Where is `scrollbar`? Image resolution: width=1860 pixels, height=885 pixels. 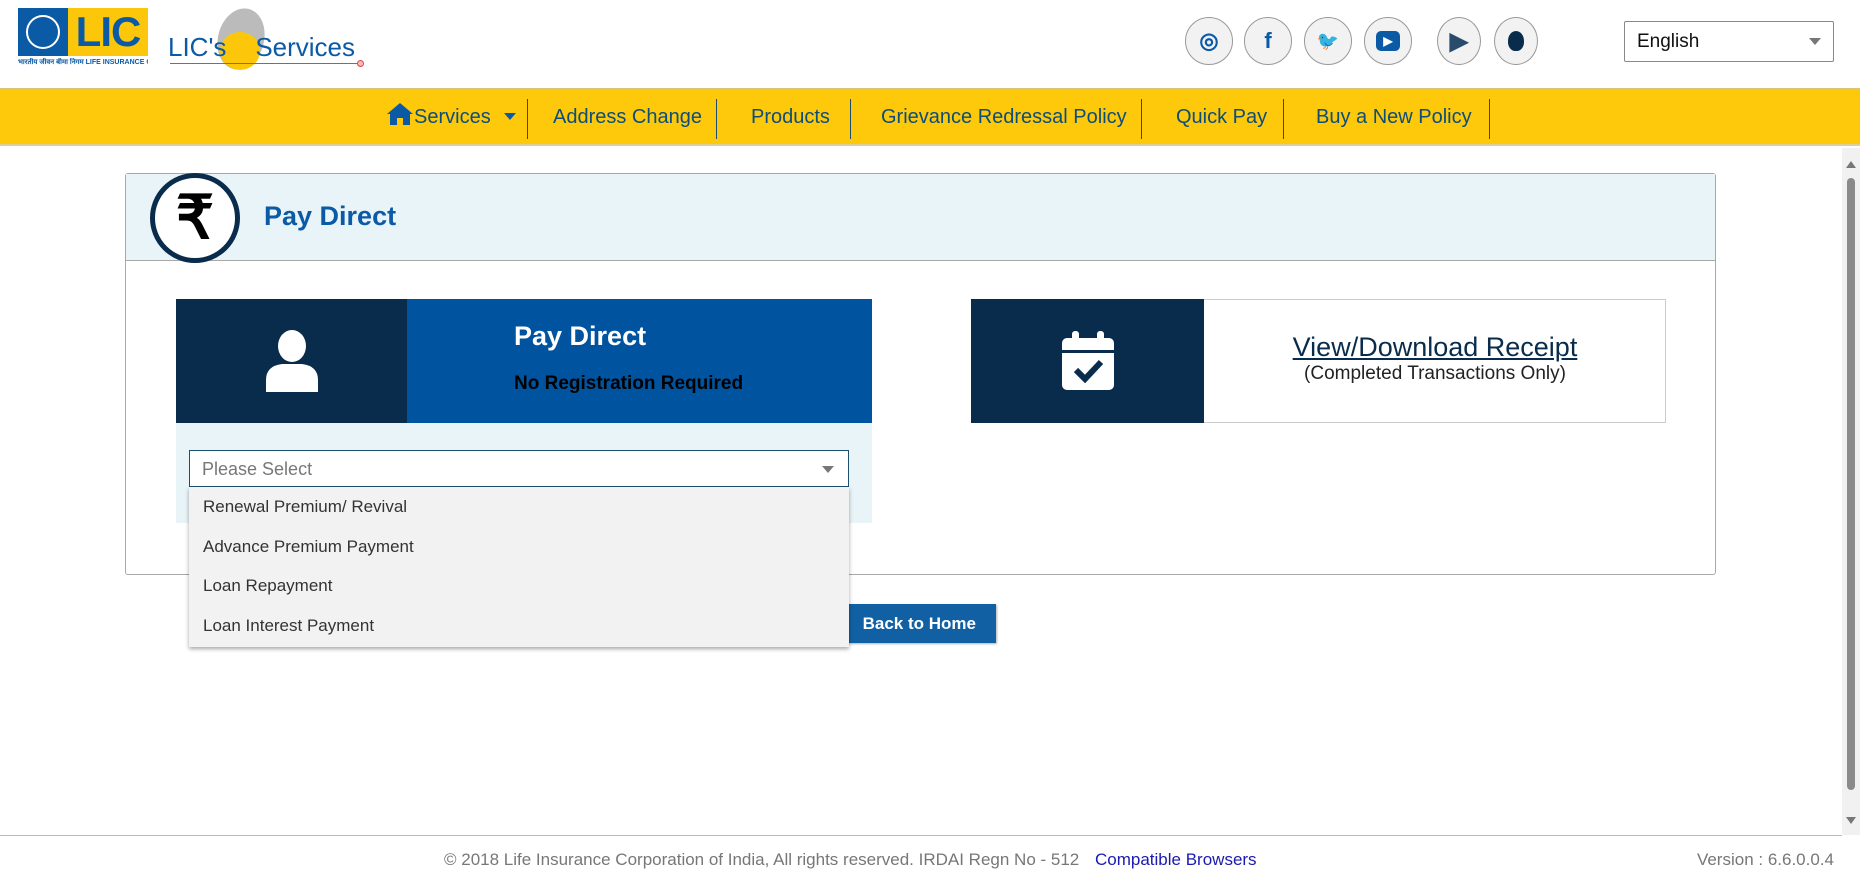 scrollbar is located at coordinates (1851, 491).